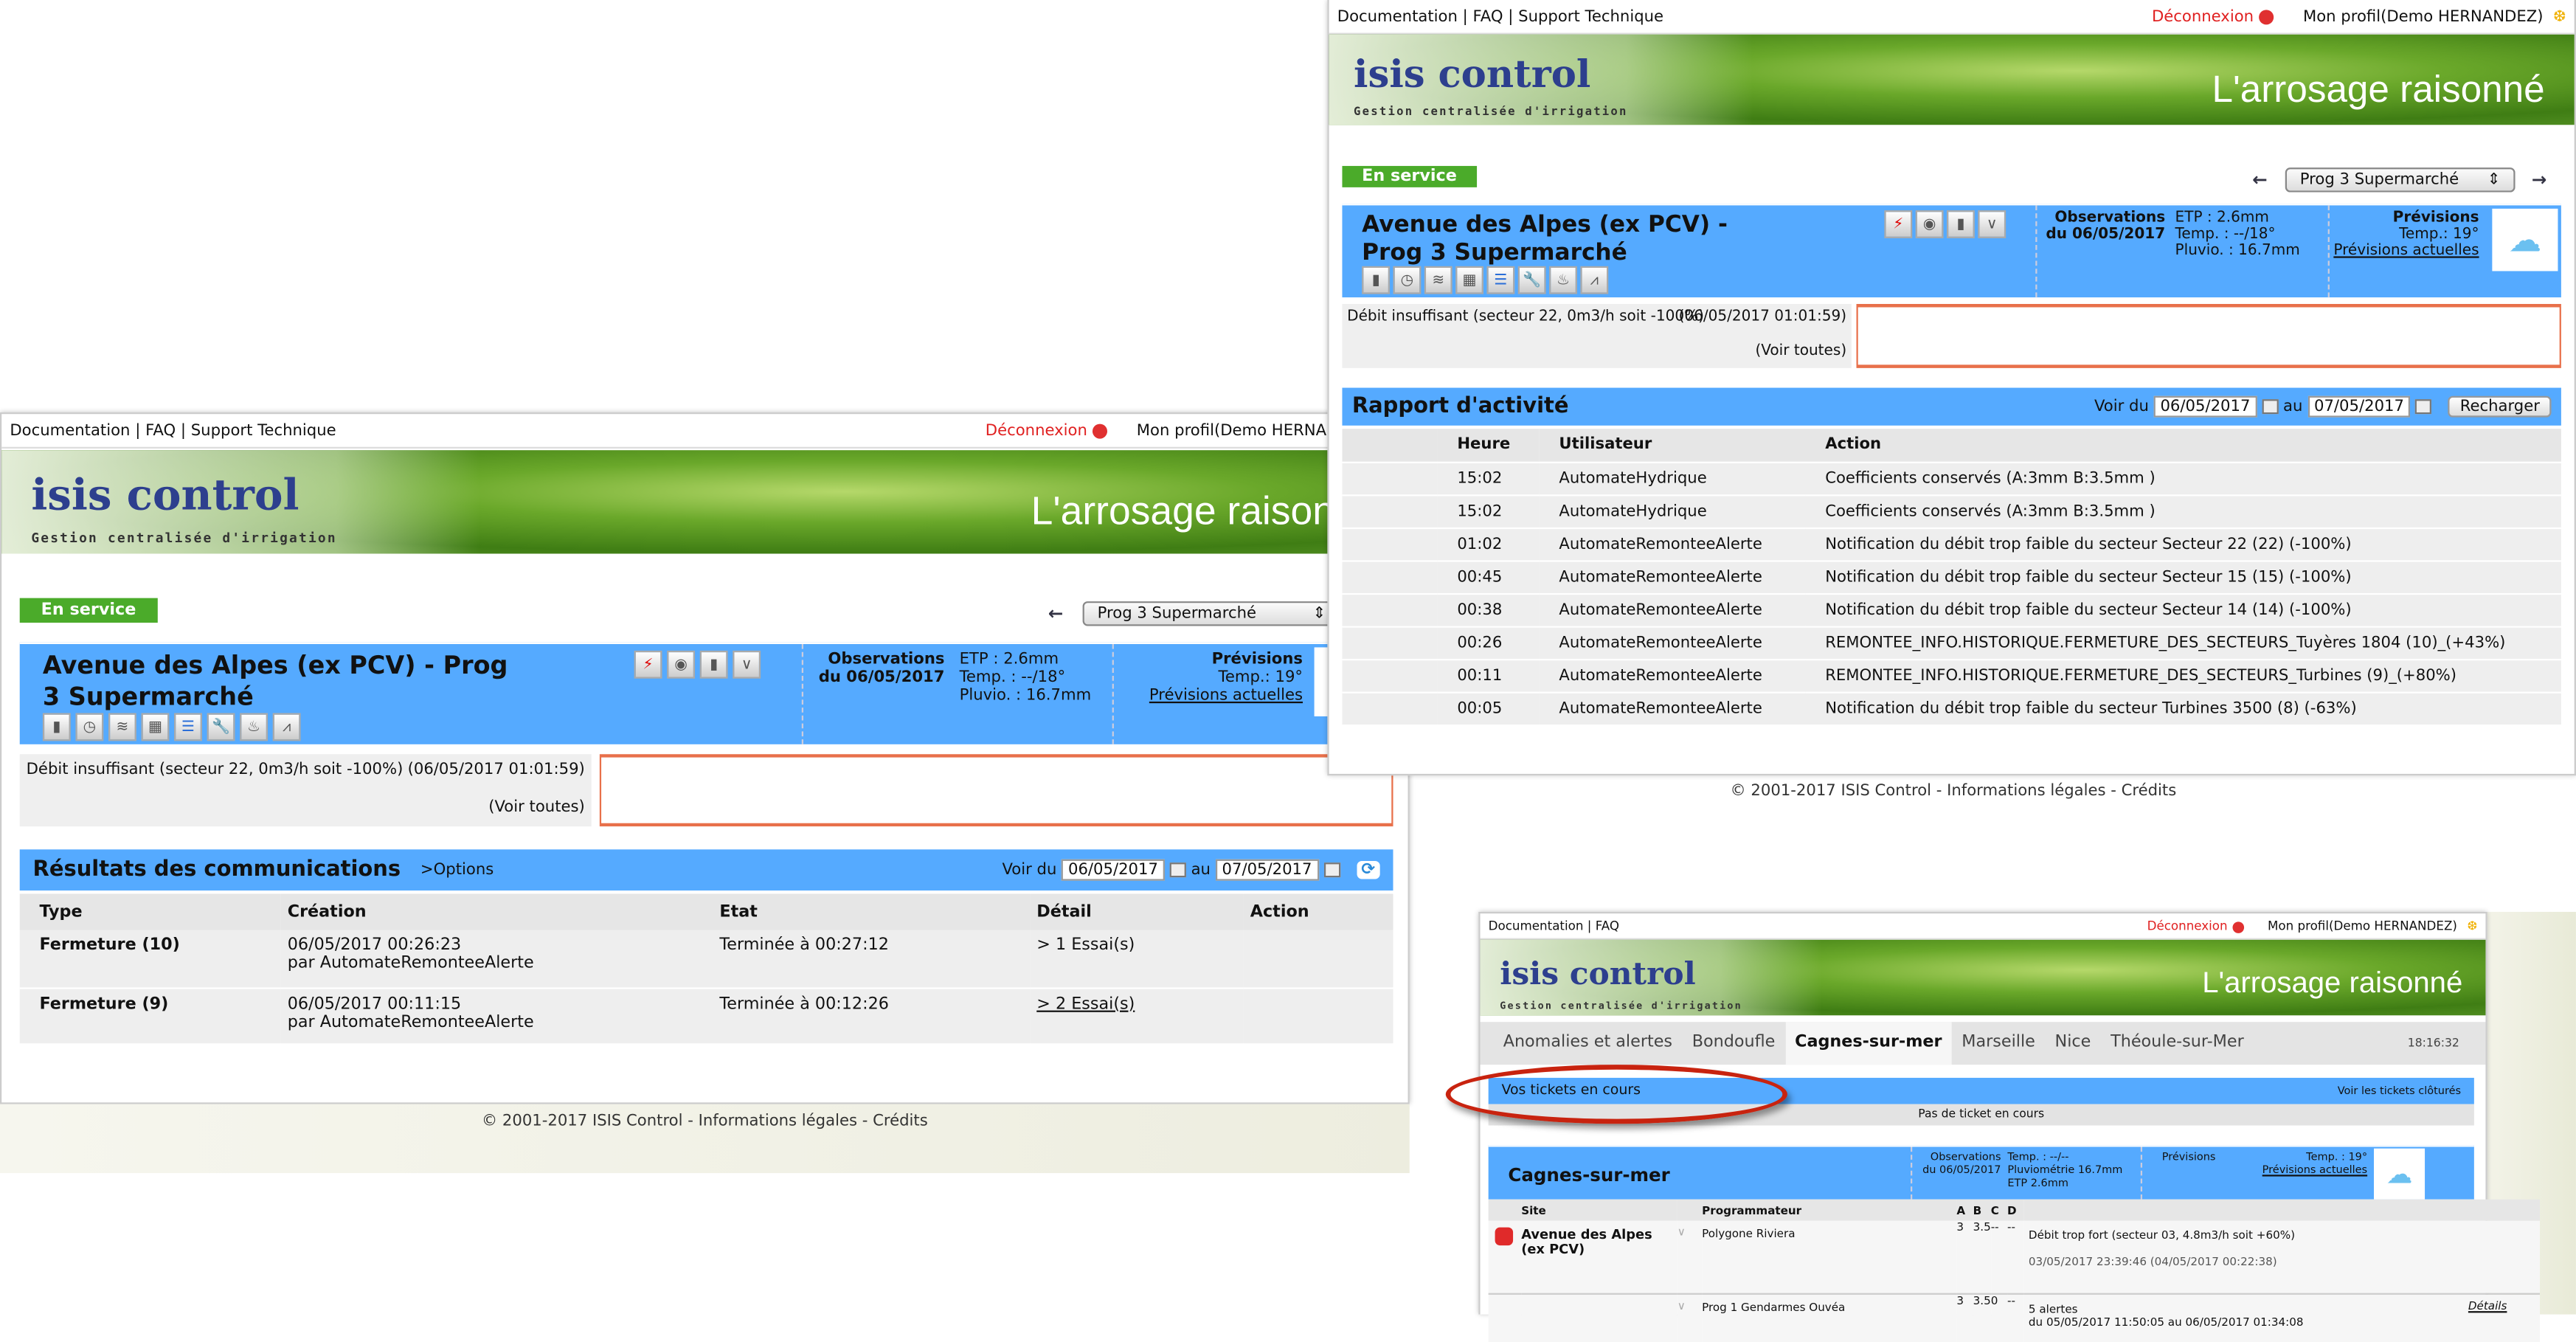  What do you see at coordinates (2500, 406) in the screenshot?
I see `reload-button: Recharger` at bounding box center [2500, 406].